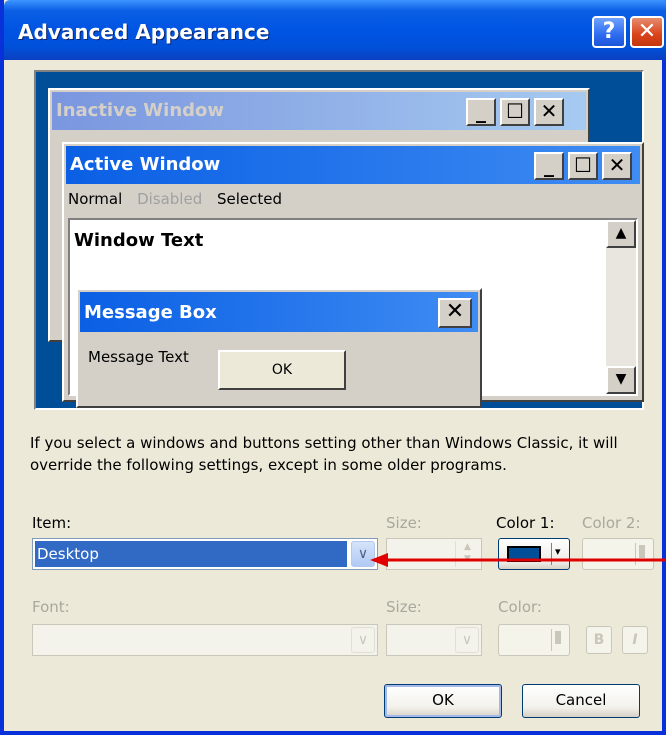 This screenshot has height=735, width=666. I want to click on item-size-label: Size:, so click(404, 523).